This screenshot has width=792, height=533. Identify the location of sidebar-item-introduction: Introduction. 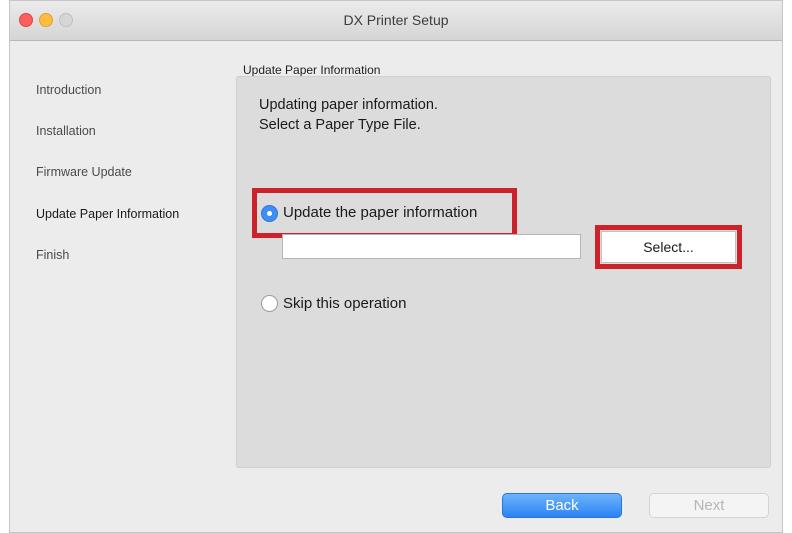
(69, 90).